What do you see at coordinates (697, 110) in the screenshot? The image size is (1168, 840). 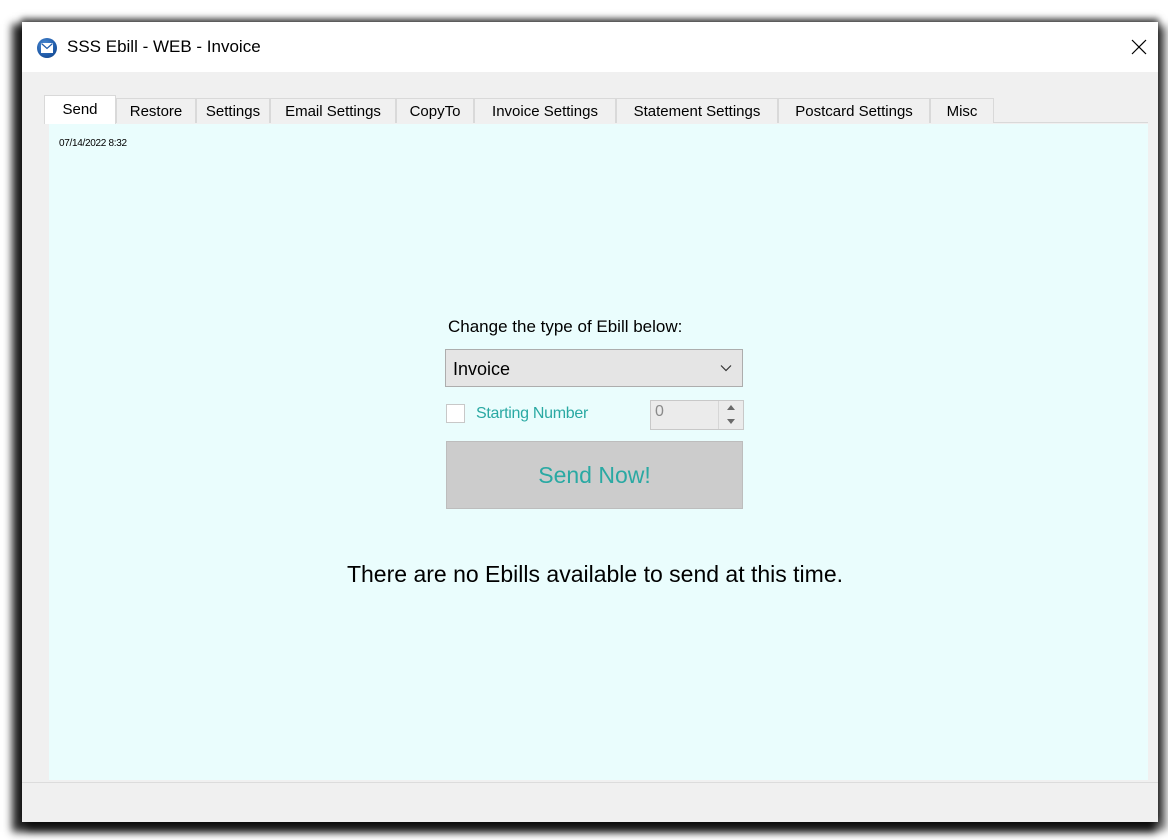 I see `tab-statement-settings: Statement Settings` at bounding box center [697, 110].